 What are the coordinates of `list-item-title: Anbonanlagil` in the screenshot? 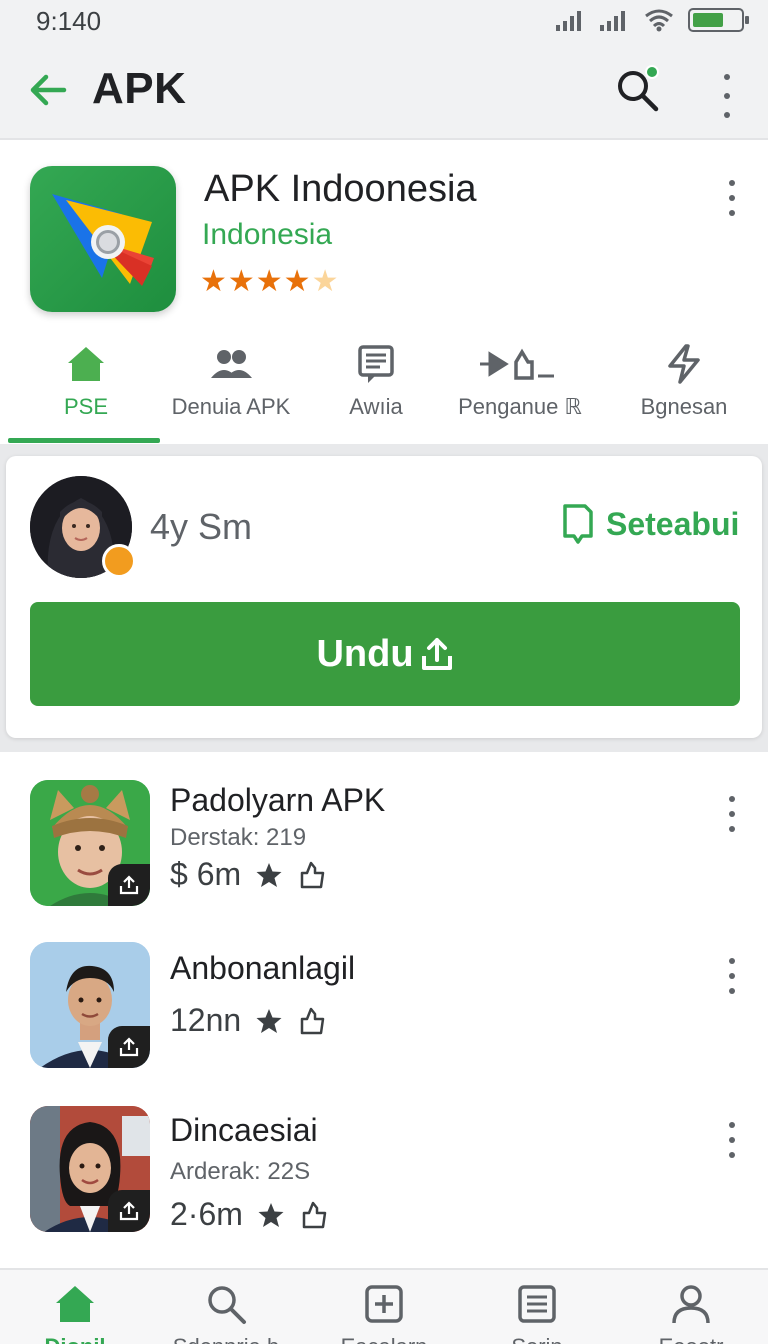 It's located at (263, 968).